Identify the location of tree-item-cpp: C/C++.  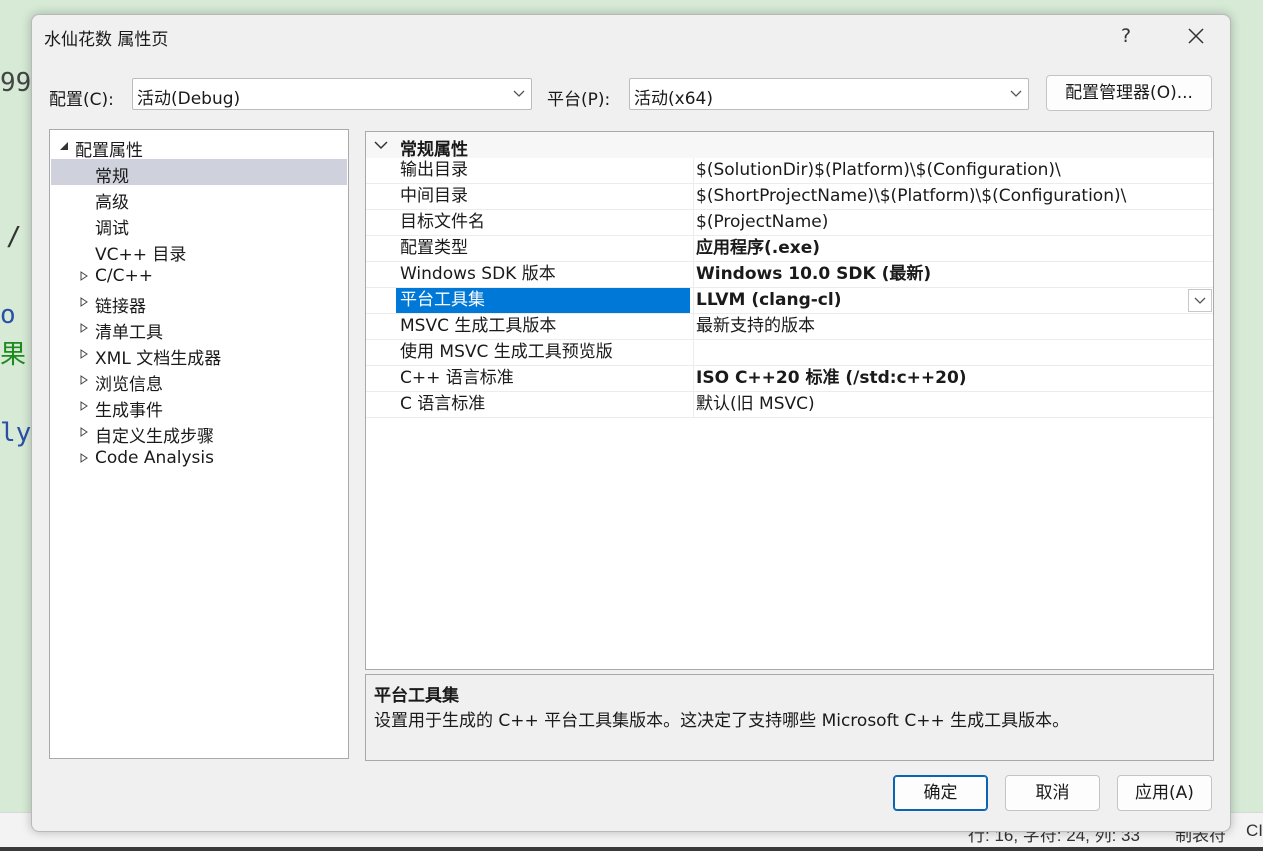
(199, 276).